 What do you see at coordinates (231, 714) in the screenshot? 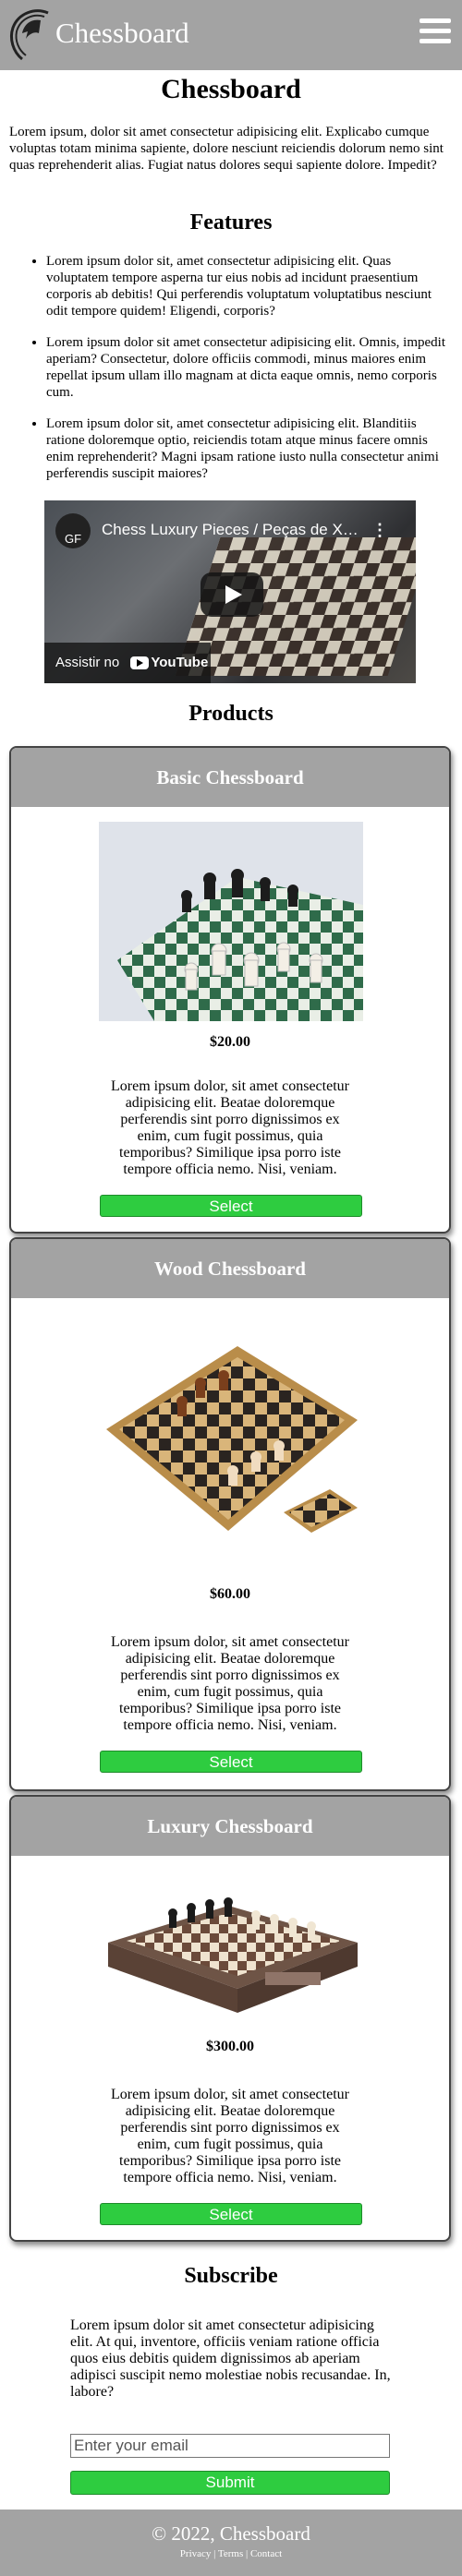
I see `products-title: Products` at bounding box center [231, 714].